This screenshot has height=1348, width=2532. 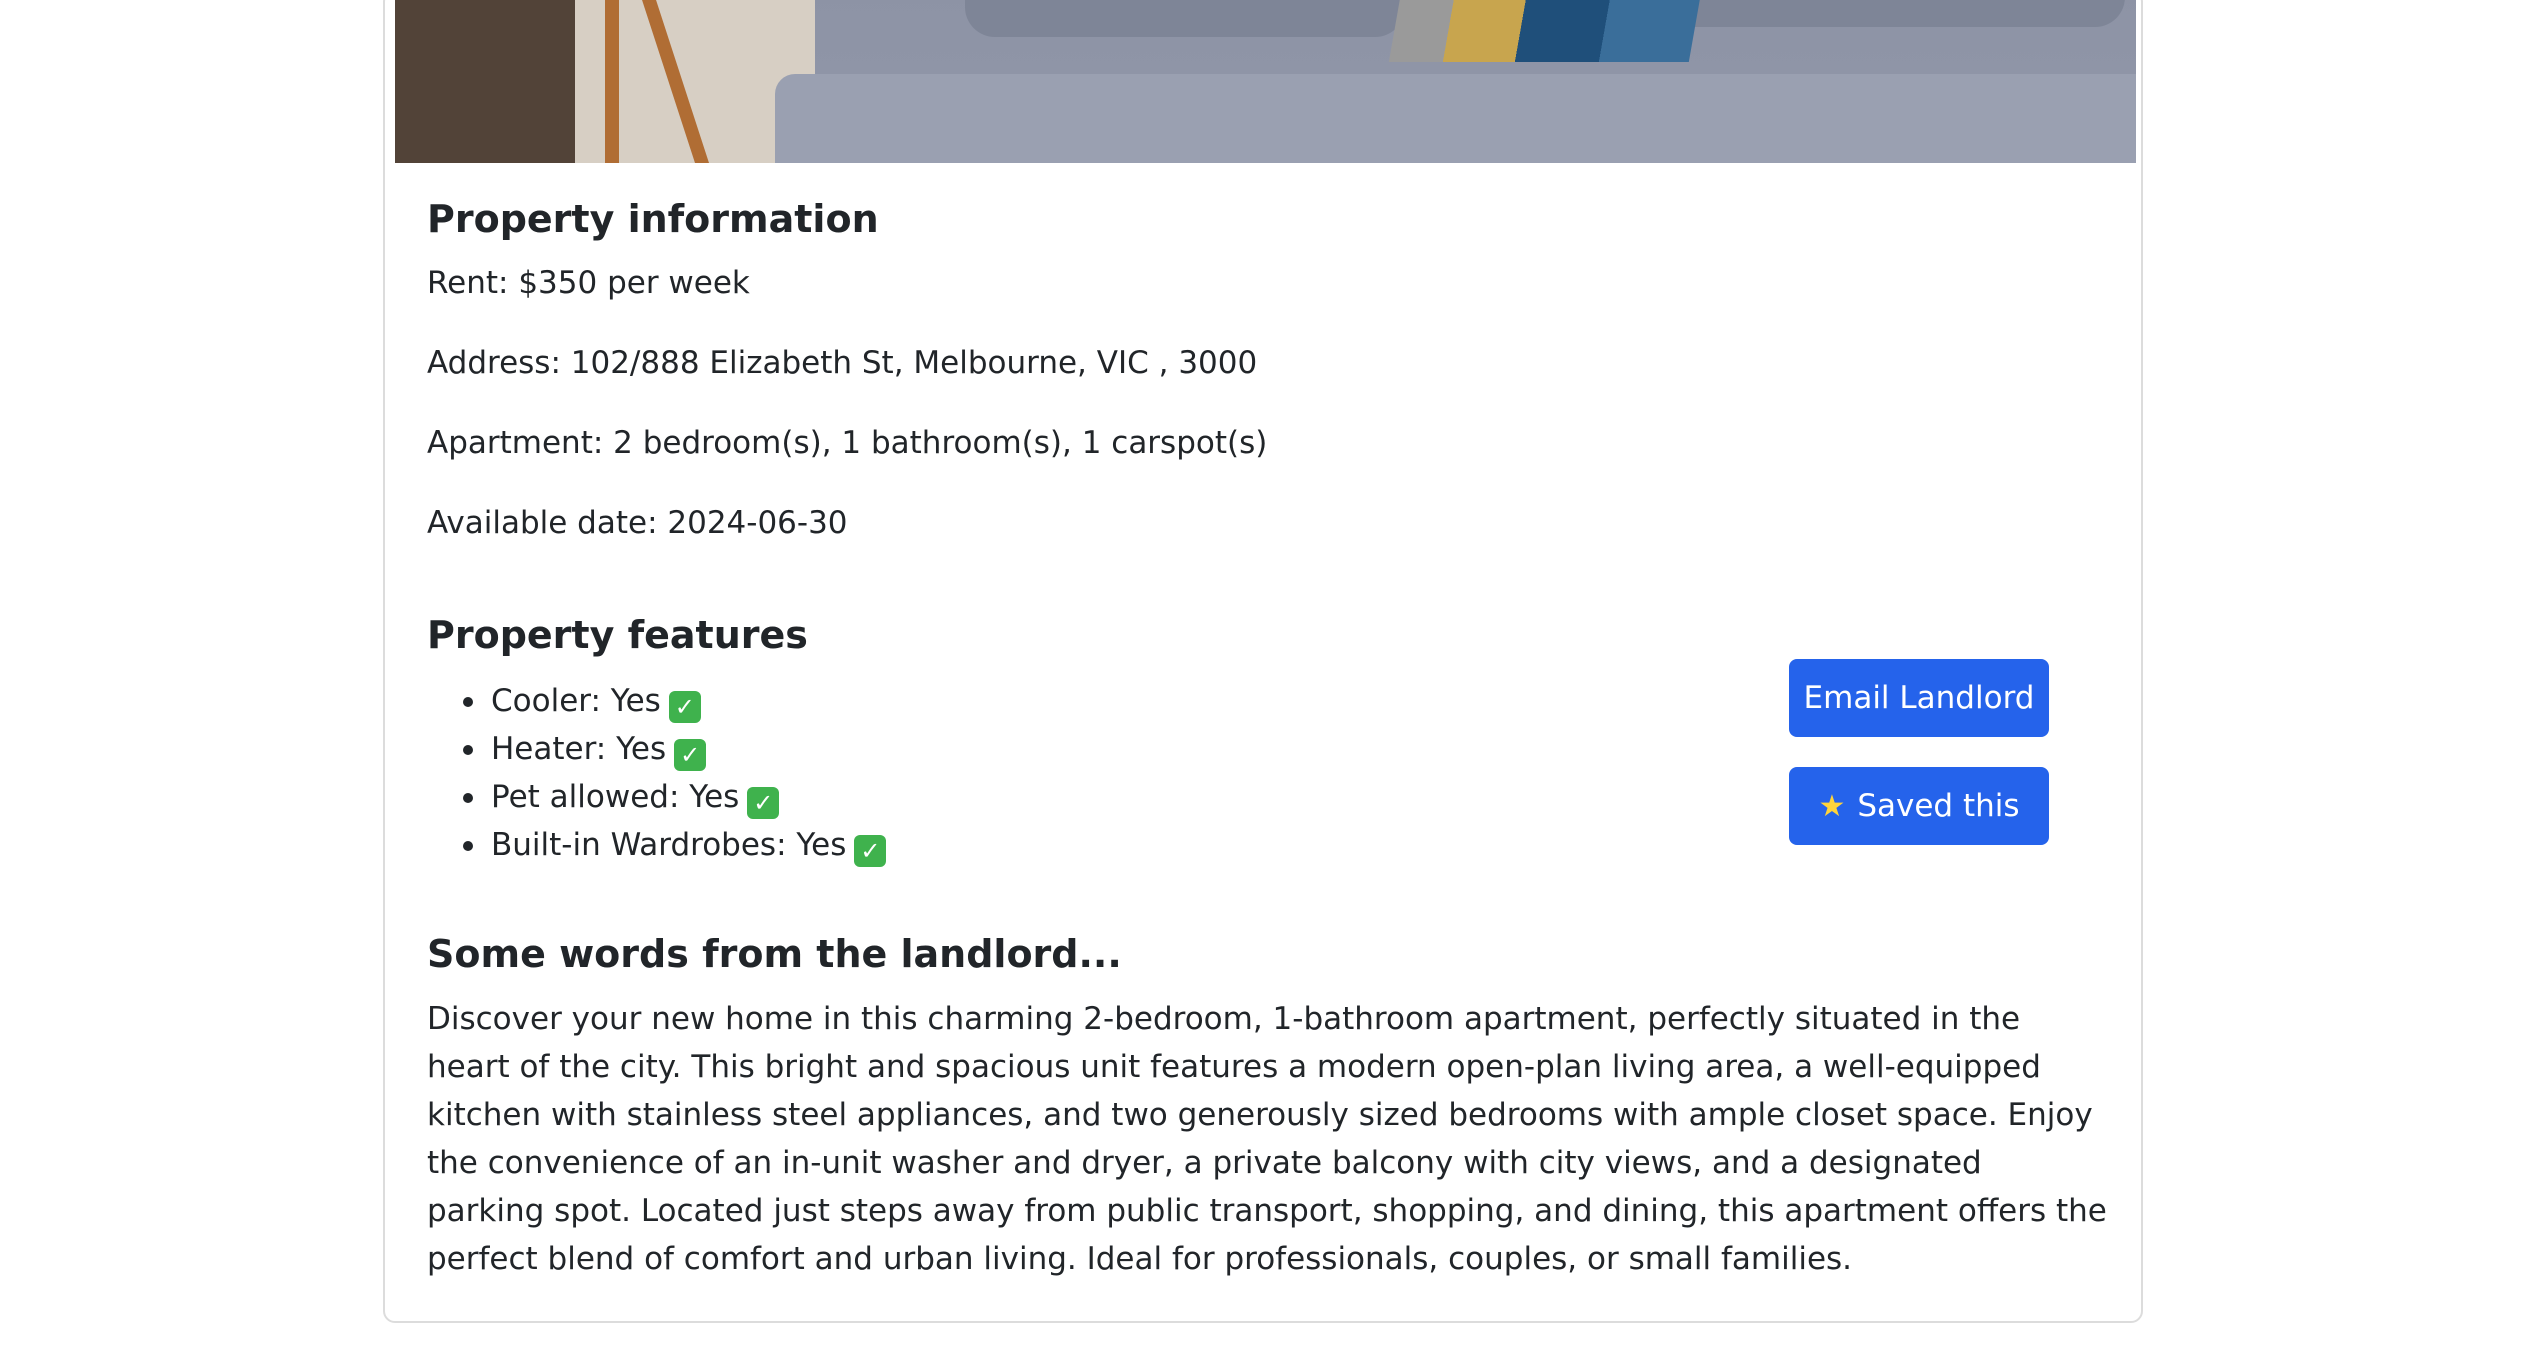 What do you see at coordinates (653, 219) in the screenshot?
I see `property-info-heading: Property information` at bounding box center [653, 219].